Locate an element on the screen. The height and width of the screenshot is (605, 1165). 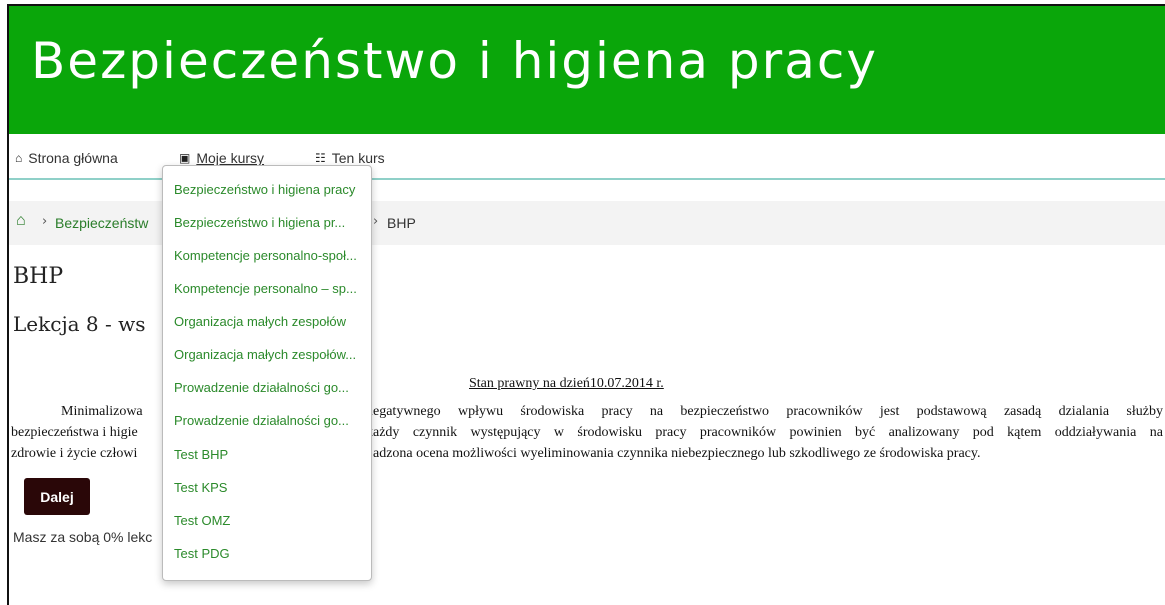
paragraph-line: bezpieczeństwa i higie is located at coordinates (74, 432).